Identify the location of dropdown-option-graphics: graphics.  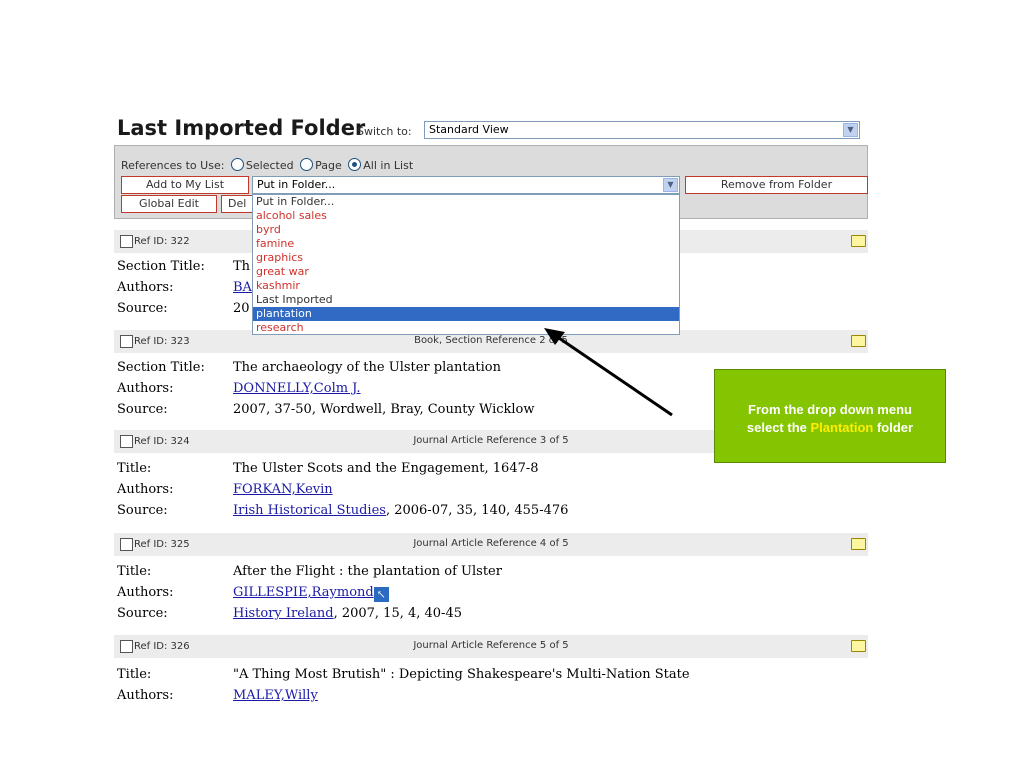
(466, 258).